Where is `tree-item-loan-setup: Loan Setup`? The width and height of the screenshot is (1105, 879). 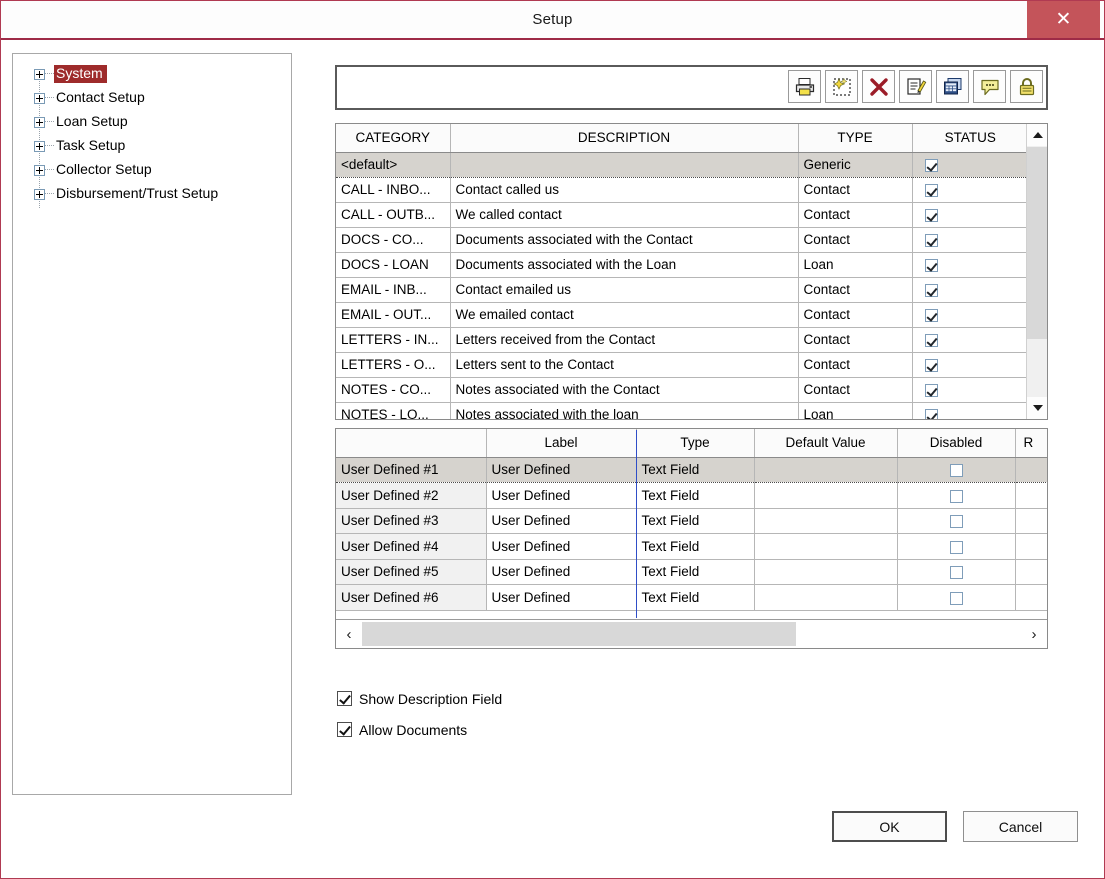 tree-item-loan-setup: Loan Setup is located at coordinates (152, 122).